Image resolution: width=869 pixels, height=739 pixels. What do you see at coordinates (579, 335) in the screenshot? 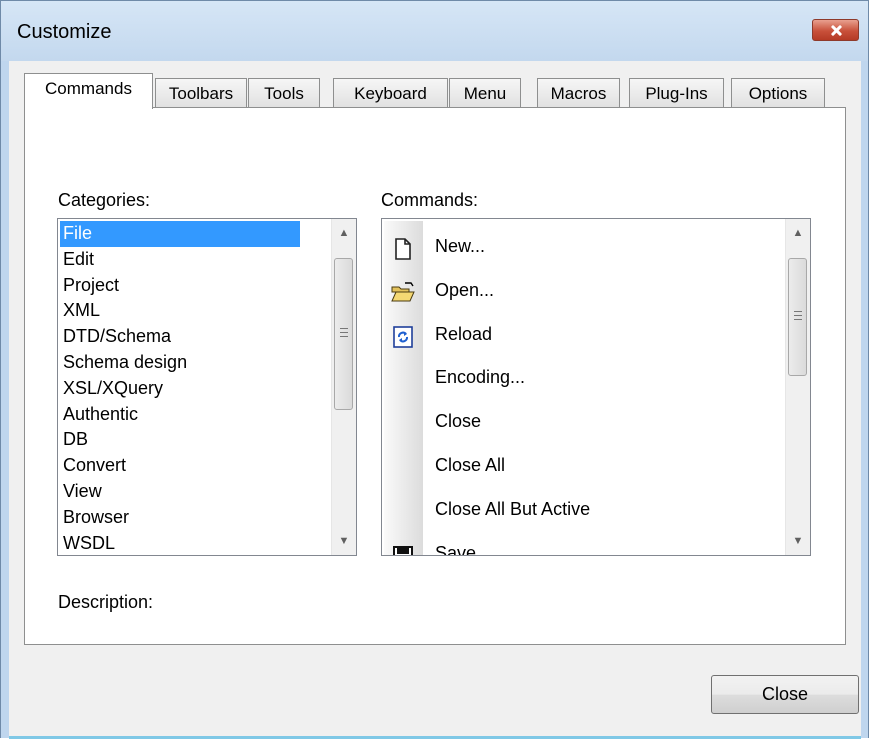
I see `command-item-reload: Reload` at bounding box center [579, 335].